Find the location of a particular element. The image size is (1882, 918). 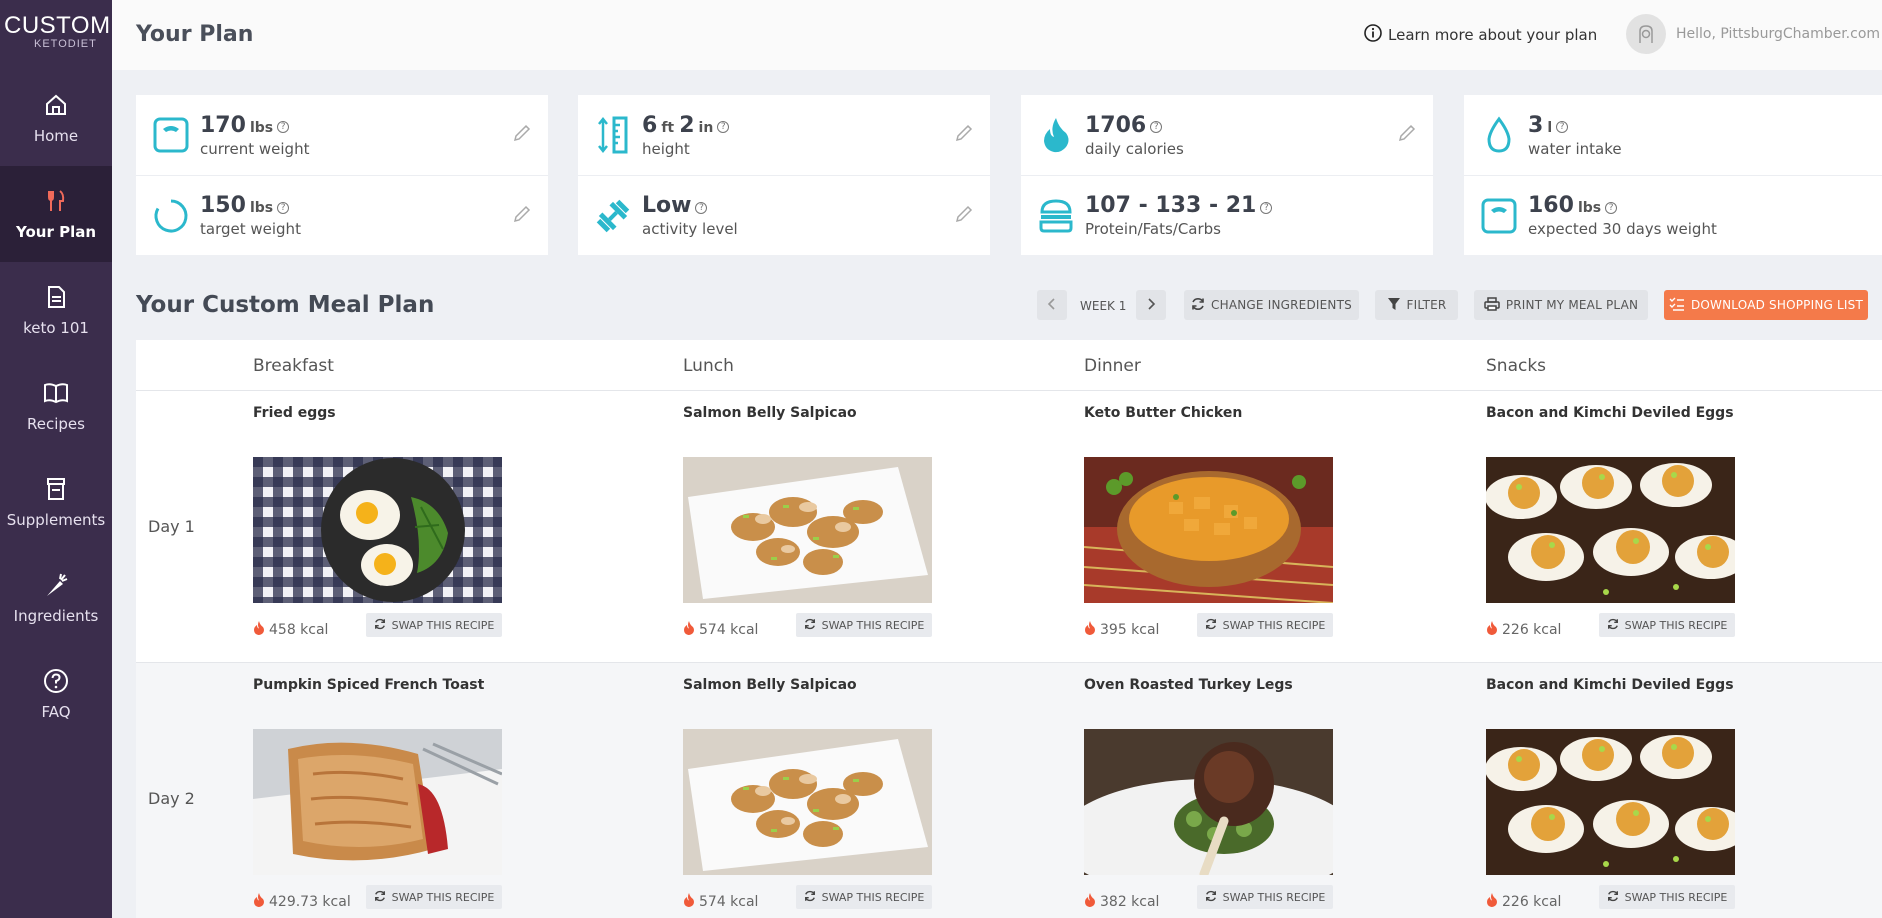

recipe-image-turkey-legs is located at coordinates (1208, 802).